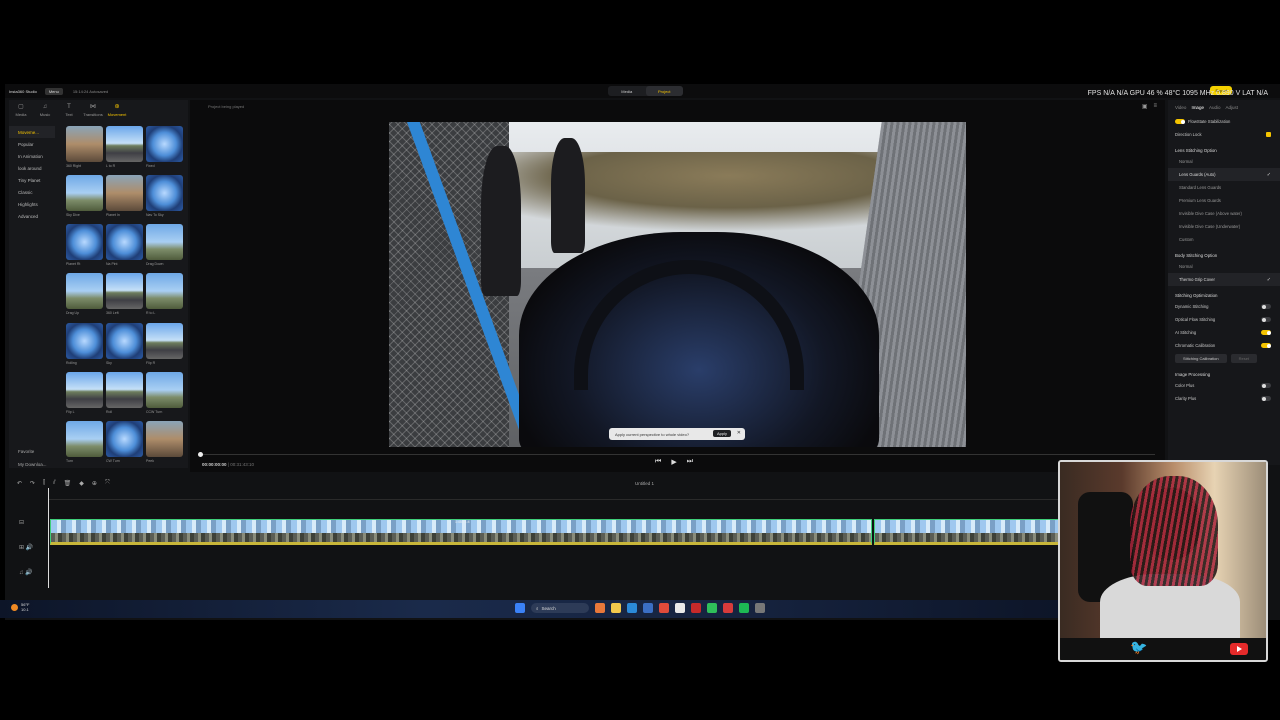  I want to click on playhead, so click(48, 538).